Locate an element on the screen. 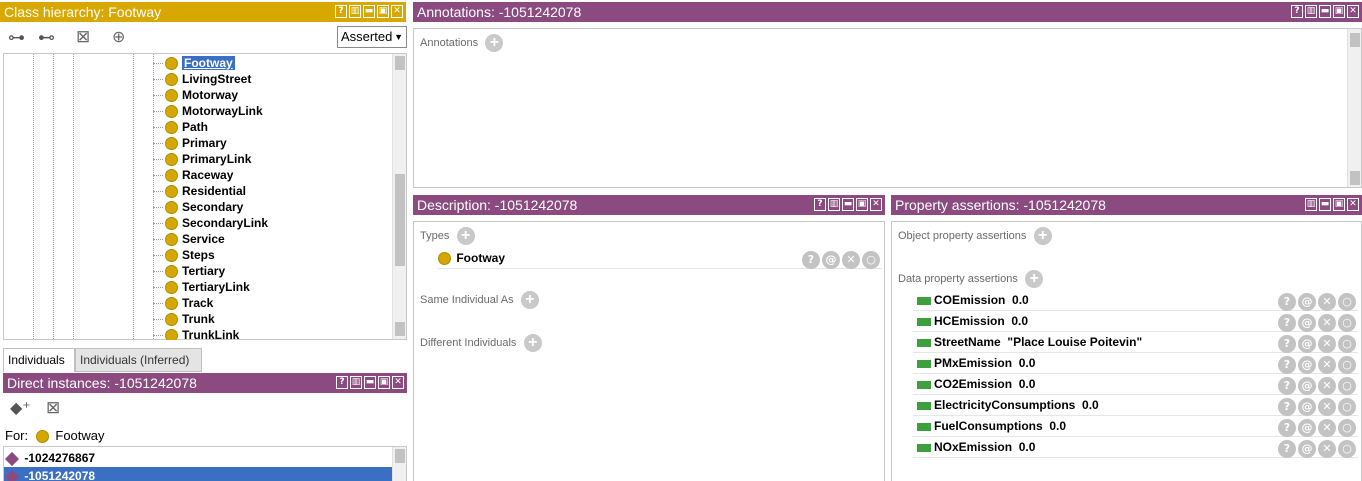 This screenshot has height=481, width=1362. data-property-row: CO2Emission 0.0? @ ✕ ○ is located at coordinates (1135, 384).